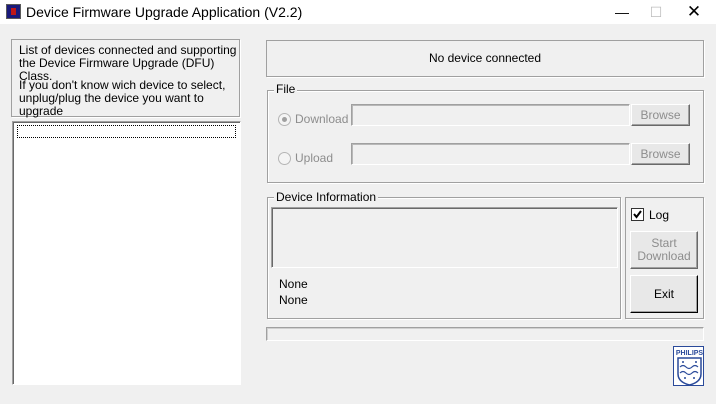 The image size is (716, 404). Describe the element at coordinates (293, 284) in the screenshot. I see `device-info-line-1: None` at that location.